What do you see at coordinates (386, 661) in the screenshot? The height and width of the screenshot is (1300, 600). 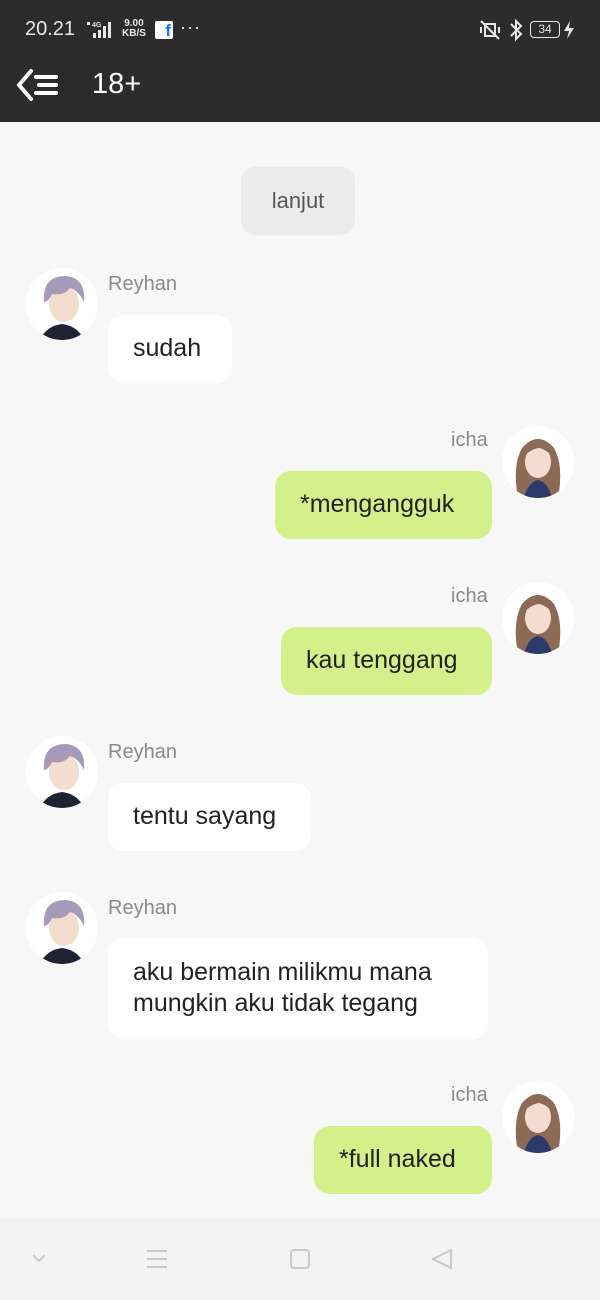 I see `message-bubble: kau tenggang` at bounding box center [386, 661].